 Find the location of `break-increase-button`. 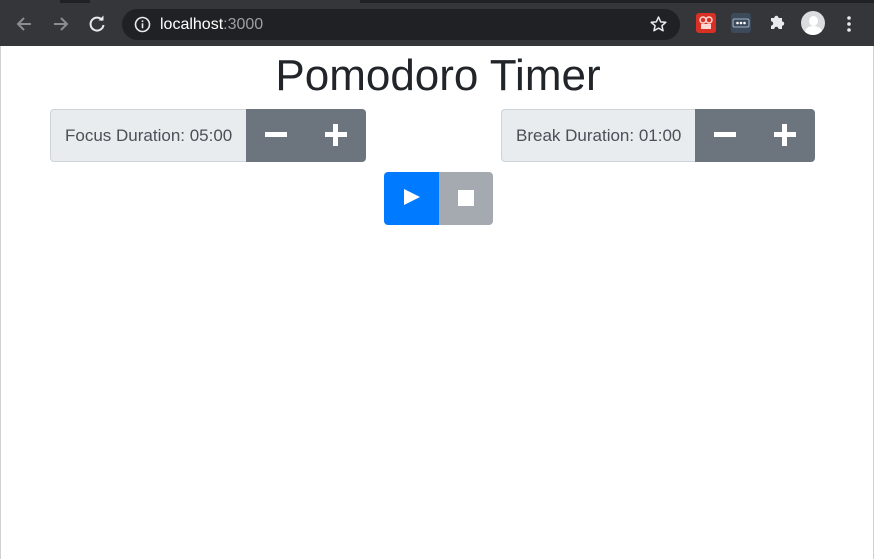

break-increase-button is located at coordinates (785, 135).